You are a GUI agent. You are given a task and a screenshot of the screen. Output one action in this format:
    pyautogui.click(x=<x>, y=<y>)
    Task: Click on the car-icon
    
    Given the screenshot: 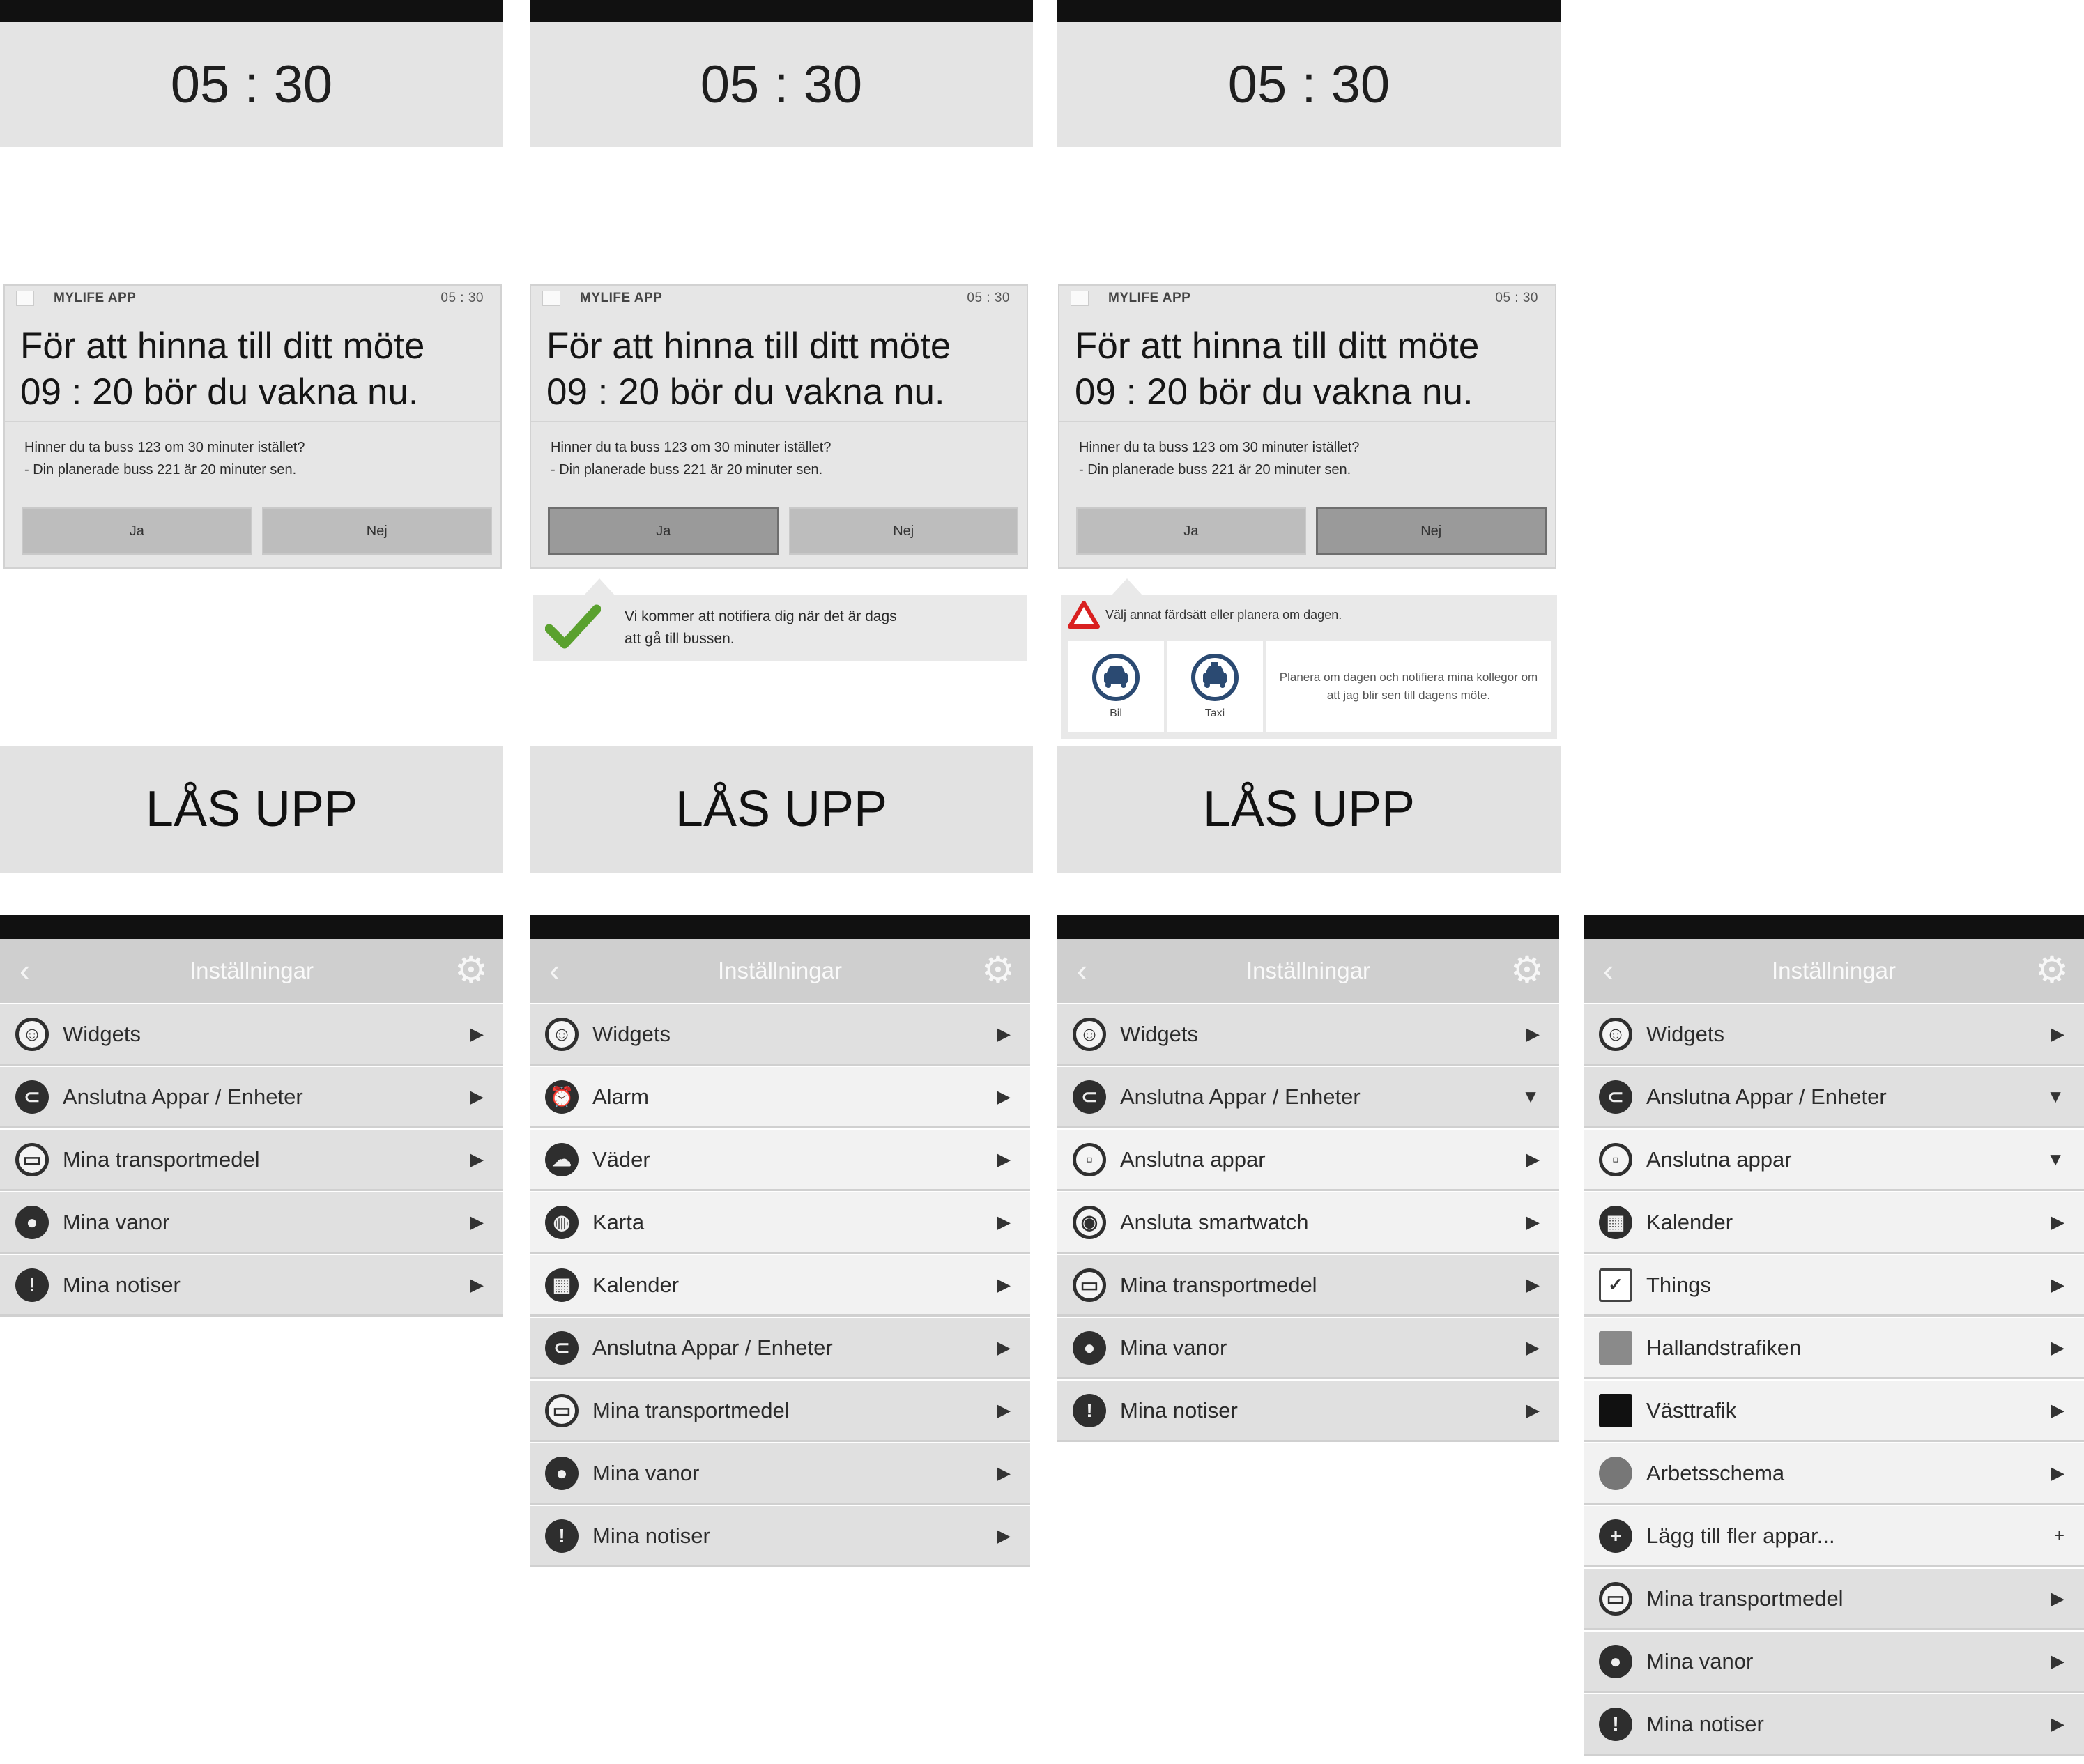 What is the action you would take?
    pyautogui.click(x=1116, y=677)
    